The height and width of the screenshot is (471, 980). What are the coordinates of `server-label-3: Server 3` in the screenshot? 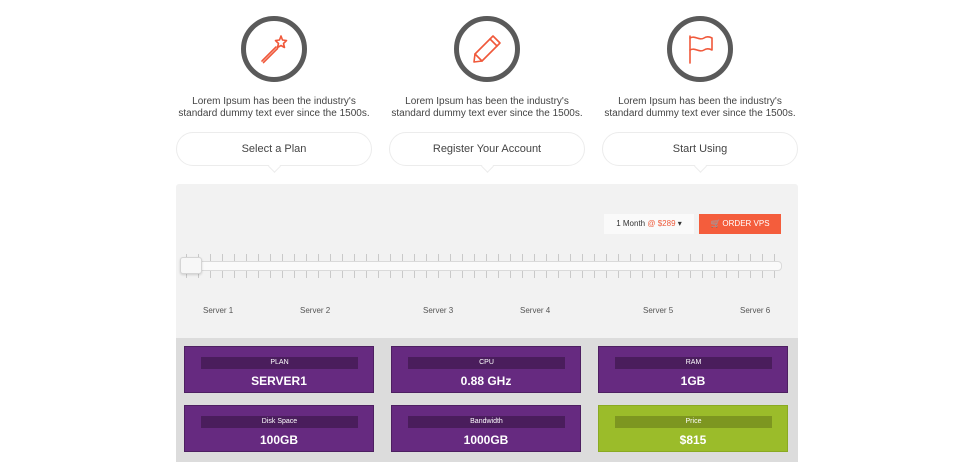 It's located at (438, 310).